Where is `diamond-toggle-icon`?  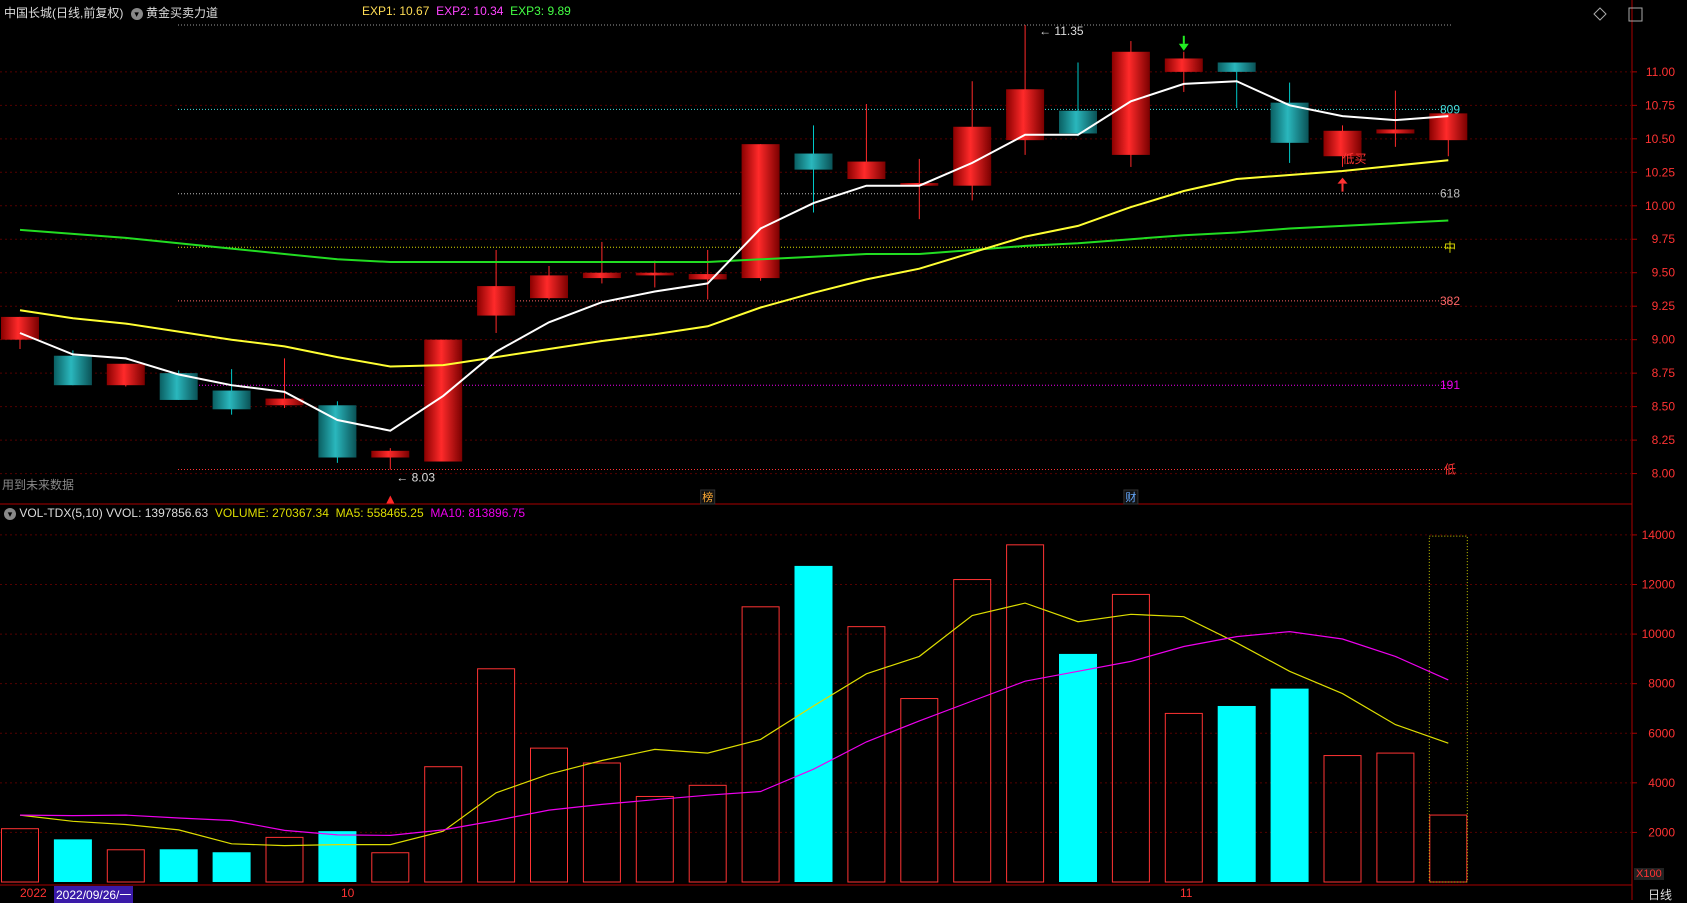
diamond-toggle-icon is located at coordinates (1600, 14).